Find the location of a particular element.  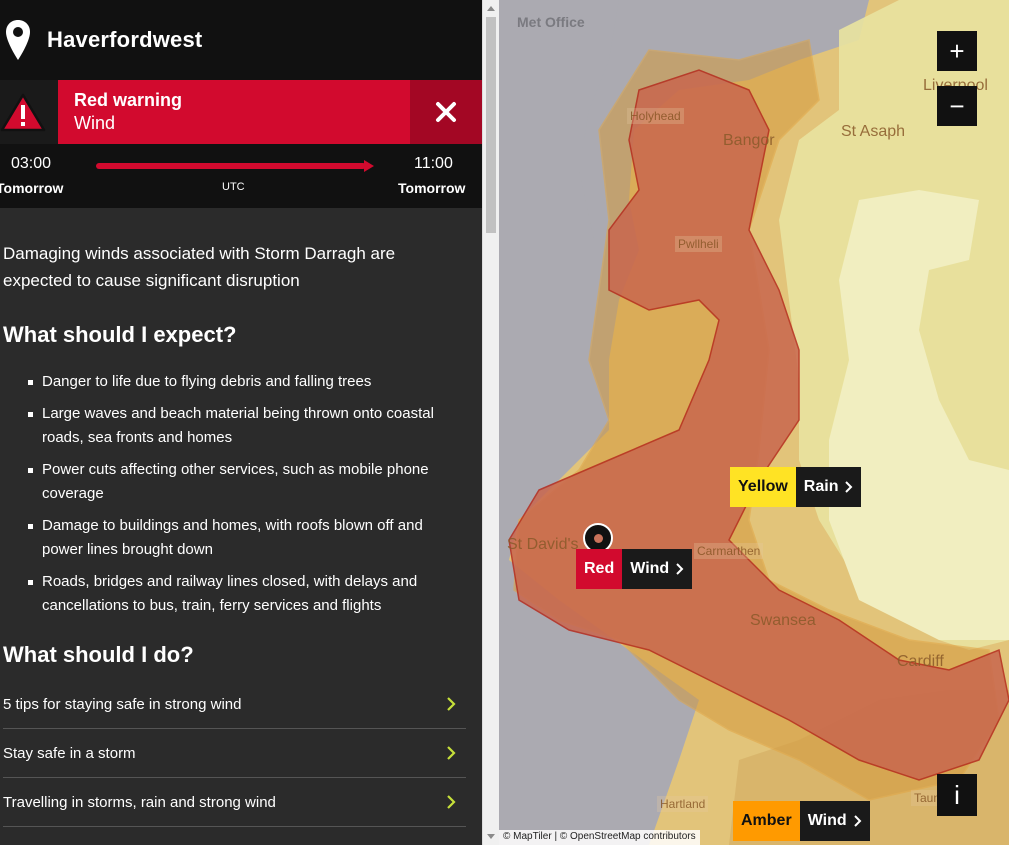

time-range-bar is located at coordinates (231, 166).